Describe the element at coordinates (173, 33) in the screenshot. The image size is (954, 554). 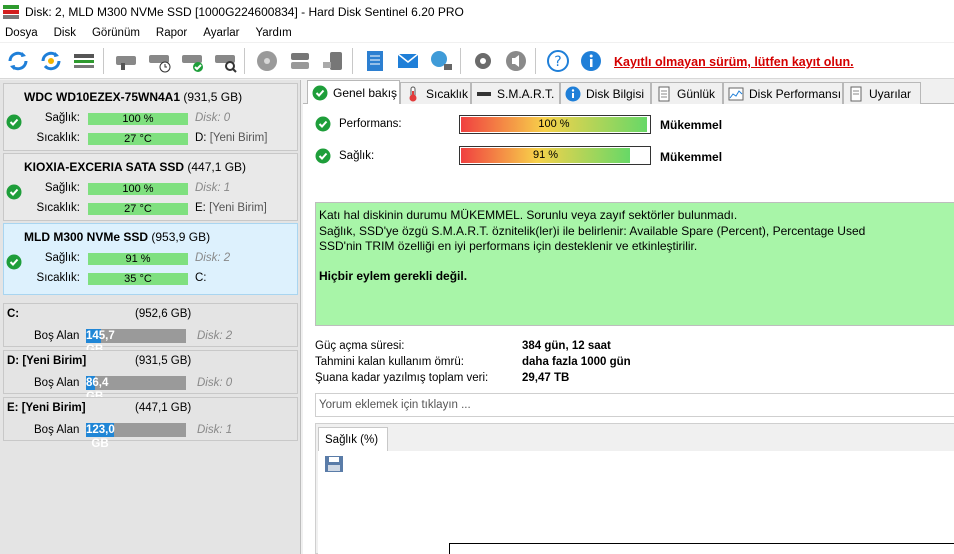
I see `menu-rapor: Rapor` at that location.